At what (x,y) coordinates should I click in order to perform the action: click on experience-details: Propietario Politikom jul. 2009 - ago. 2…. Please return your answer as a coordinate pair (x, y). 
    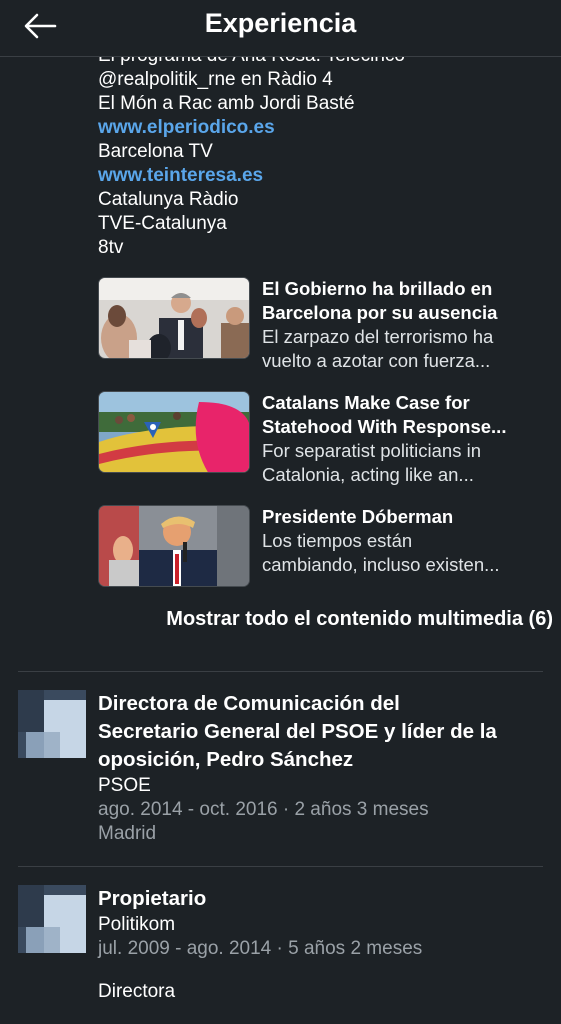
    Looking at the image, I should click on (323, 944).